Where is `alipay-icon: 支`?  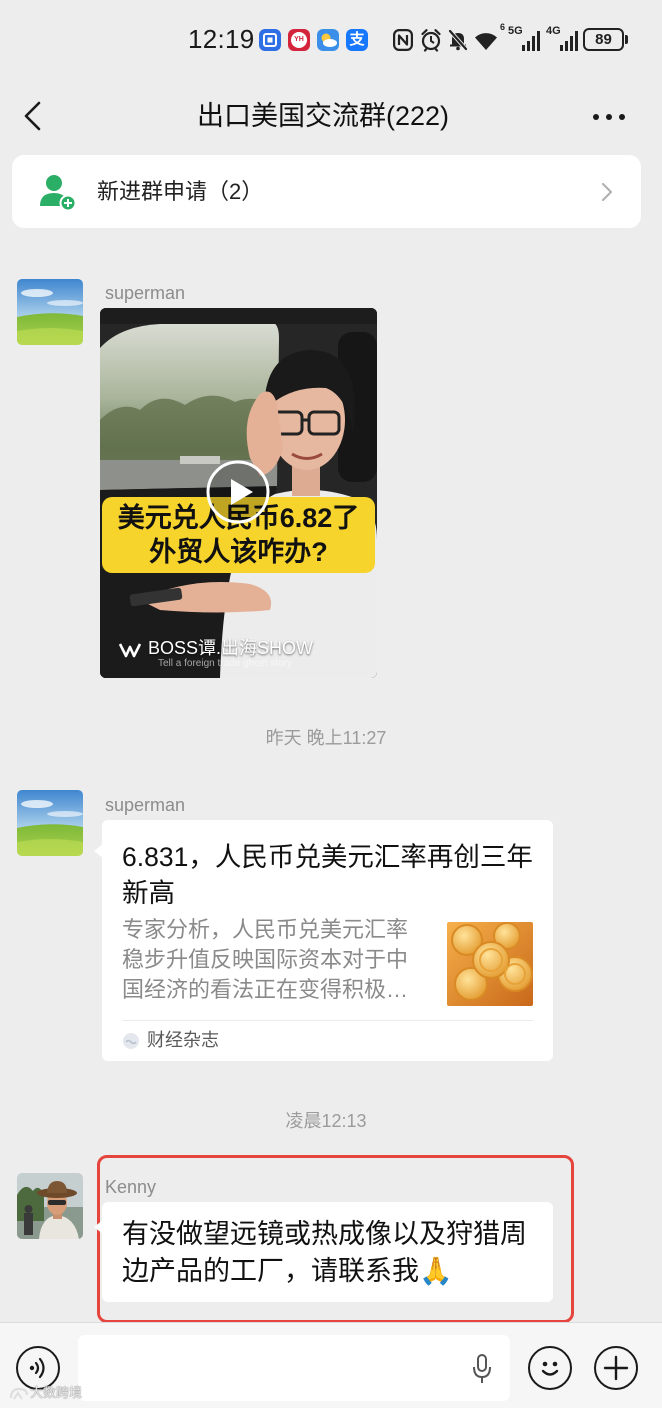 alipay-icon: 支 is located at coordinates (357, 40).